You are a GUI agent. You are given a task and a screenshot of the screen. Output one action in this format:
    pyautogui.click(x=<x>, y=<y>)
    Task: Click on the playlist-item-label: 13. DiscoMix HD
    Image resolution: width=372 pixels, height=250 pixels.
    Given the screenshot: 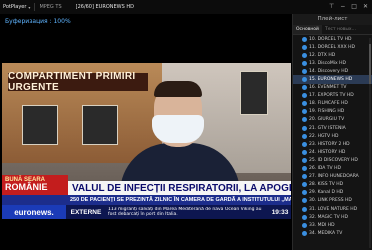 What is the action you would take?
    pyautogui.click(x=327, y=63)
    